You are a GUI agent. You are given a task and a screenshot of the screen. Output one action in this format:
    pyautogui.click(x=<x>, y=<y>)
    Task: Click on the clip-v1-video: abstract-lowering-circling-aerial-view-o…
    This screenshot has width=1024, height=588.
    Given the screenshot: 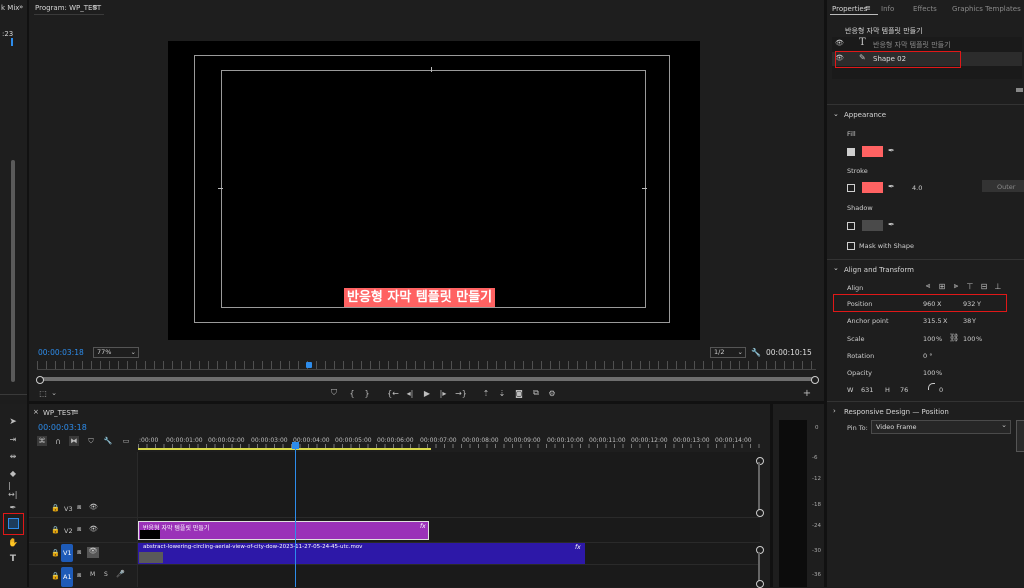 What is the action you would take?
    pyautogui.click(x=361, y=553)
    